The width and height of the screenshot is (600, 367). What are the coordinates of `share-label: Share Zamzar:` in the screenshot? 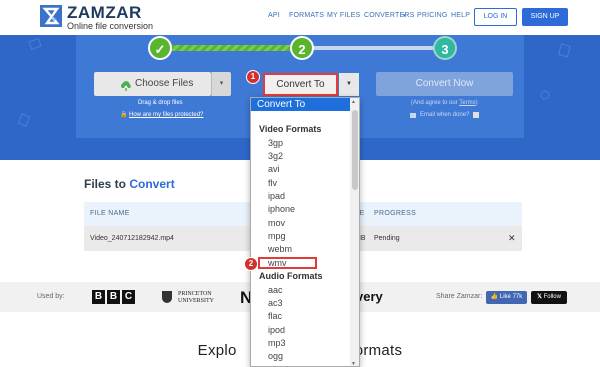 It's located at (459, 296).